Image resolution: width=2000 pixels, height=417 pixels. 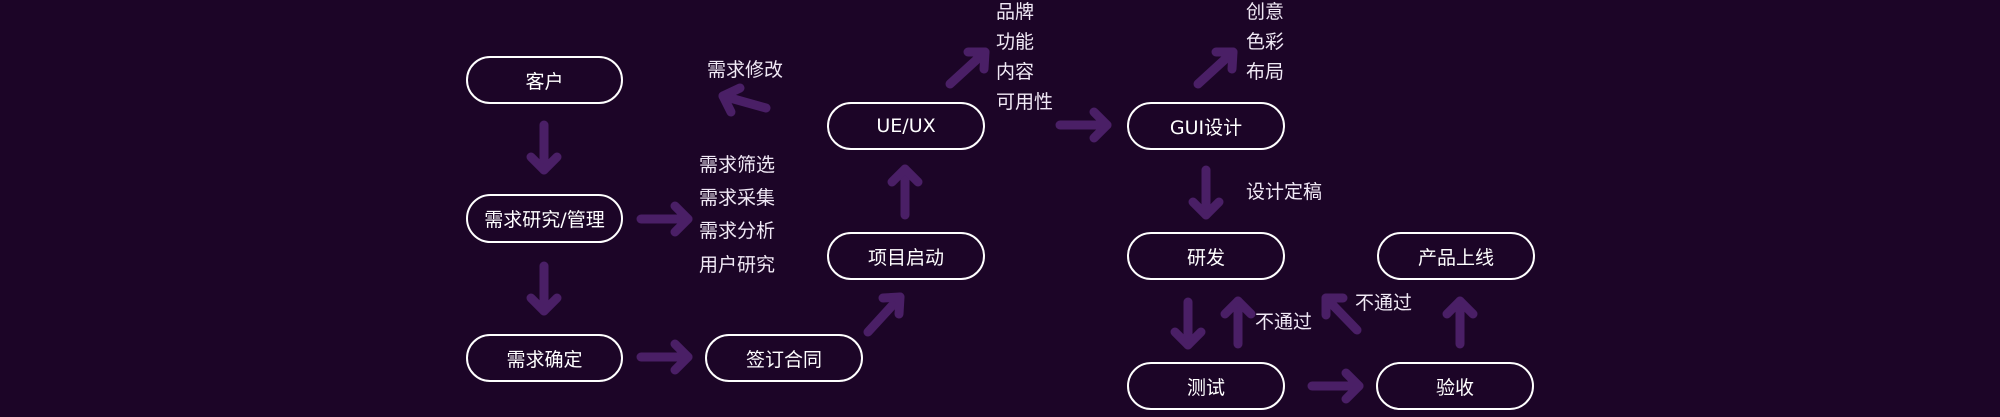 What do you see at coordinates (905, 192) in the screenshot?
I see `arrow-kickoff-to-ueux` at bounding box center [905, 192].